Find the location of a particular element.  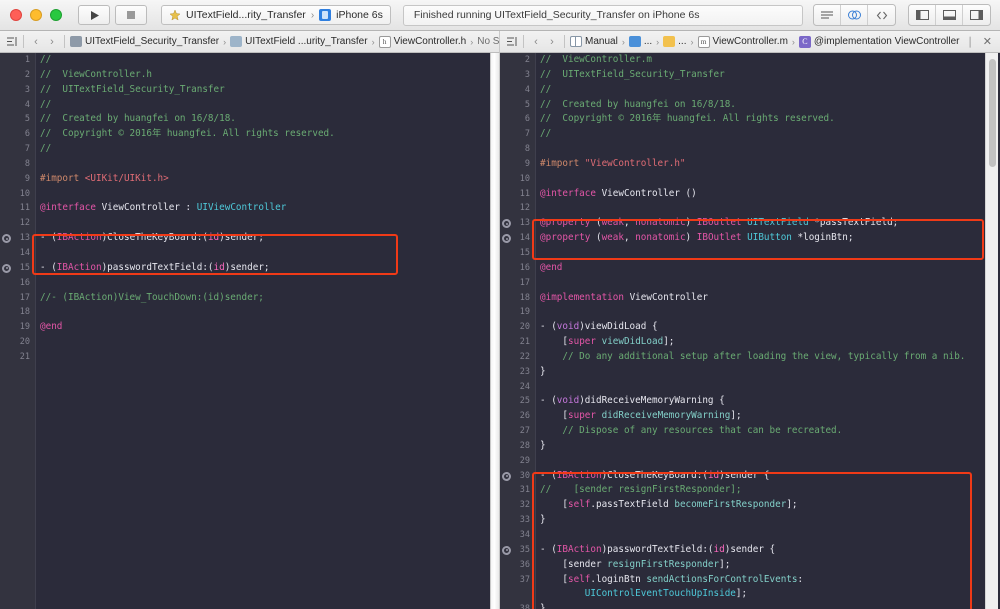

code-line: @implementation ViewController is located at coordinates (769, 298).